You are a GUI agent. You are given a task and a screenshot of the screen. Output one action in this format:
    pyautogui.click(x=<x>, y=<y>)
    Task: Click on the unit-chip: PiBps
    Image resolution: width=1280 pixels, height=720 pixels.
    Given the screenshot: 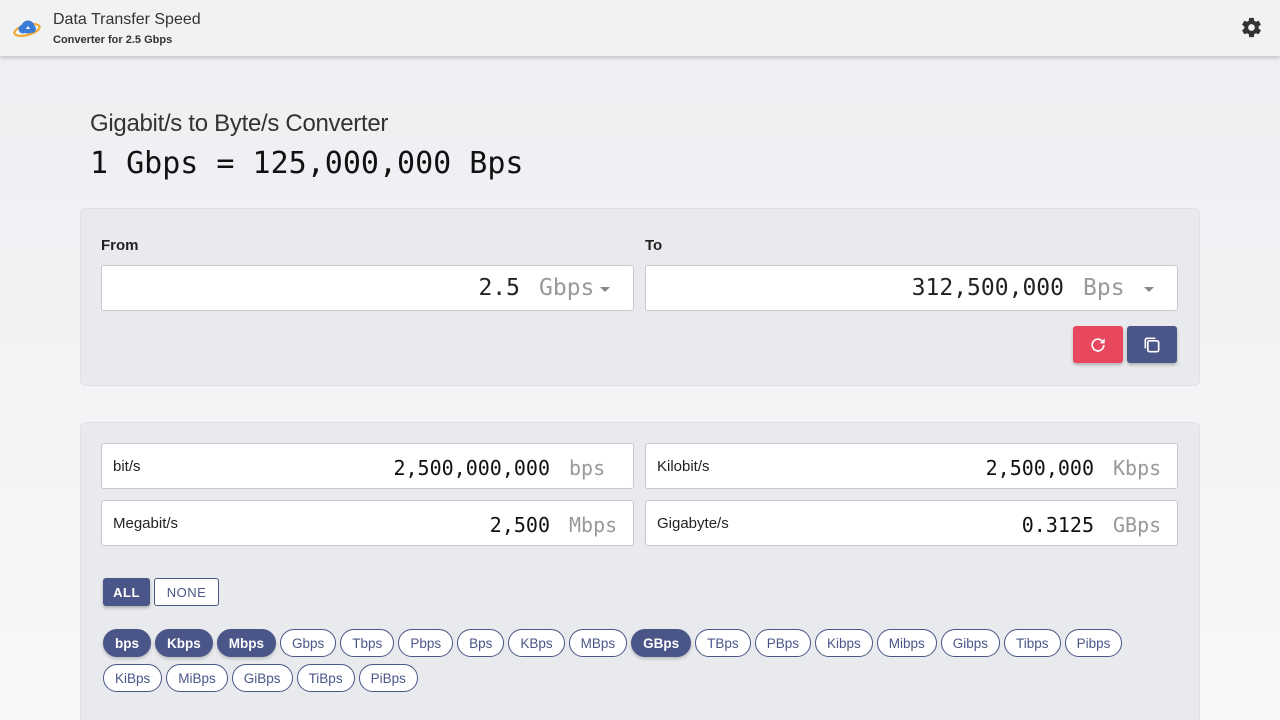 What is the action you would take?
    pyautogui.click(x=388, y=678)
    